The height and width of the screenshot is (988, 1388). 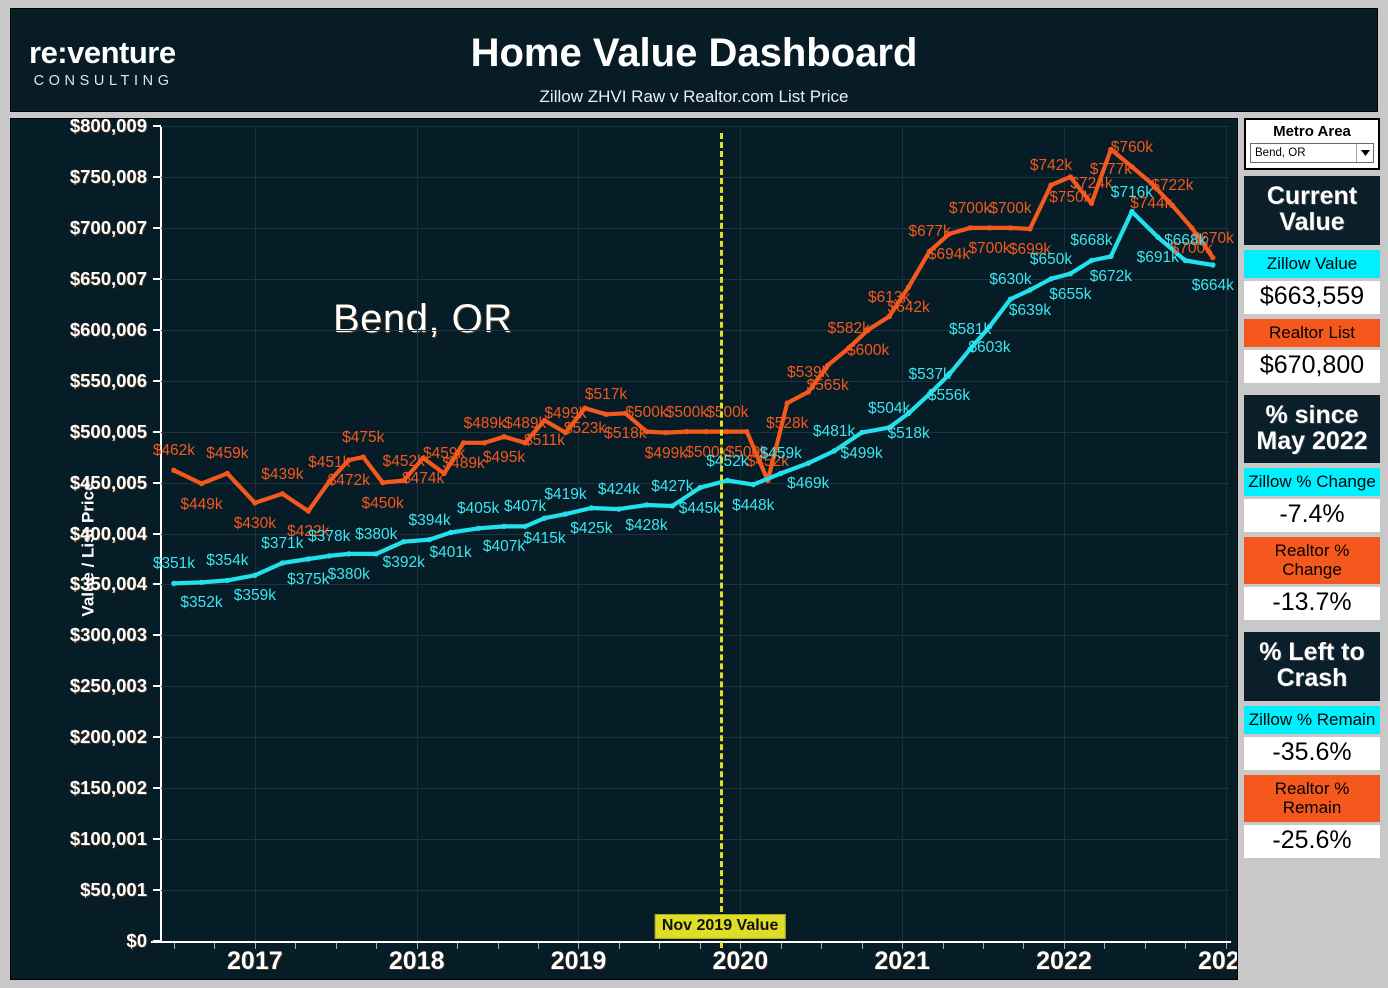 What do you see at coordinates (113, 890) in the screenshot?
I see `y-axis-tick-label: $50,001` at bounding box center [113, 890].